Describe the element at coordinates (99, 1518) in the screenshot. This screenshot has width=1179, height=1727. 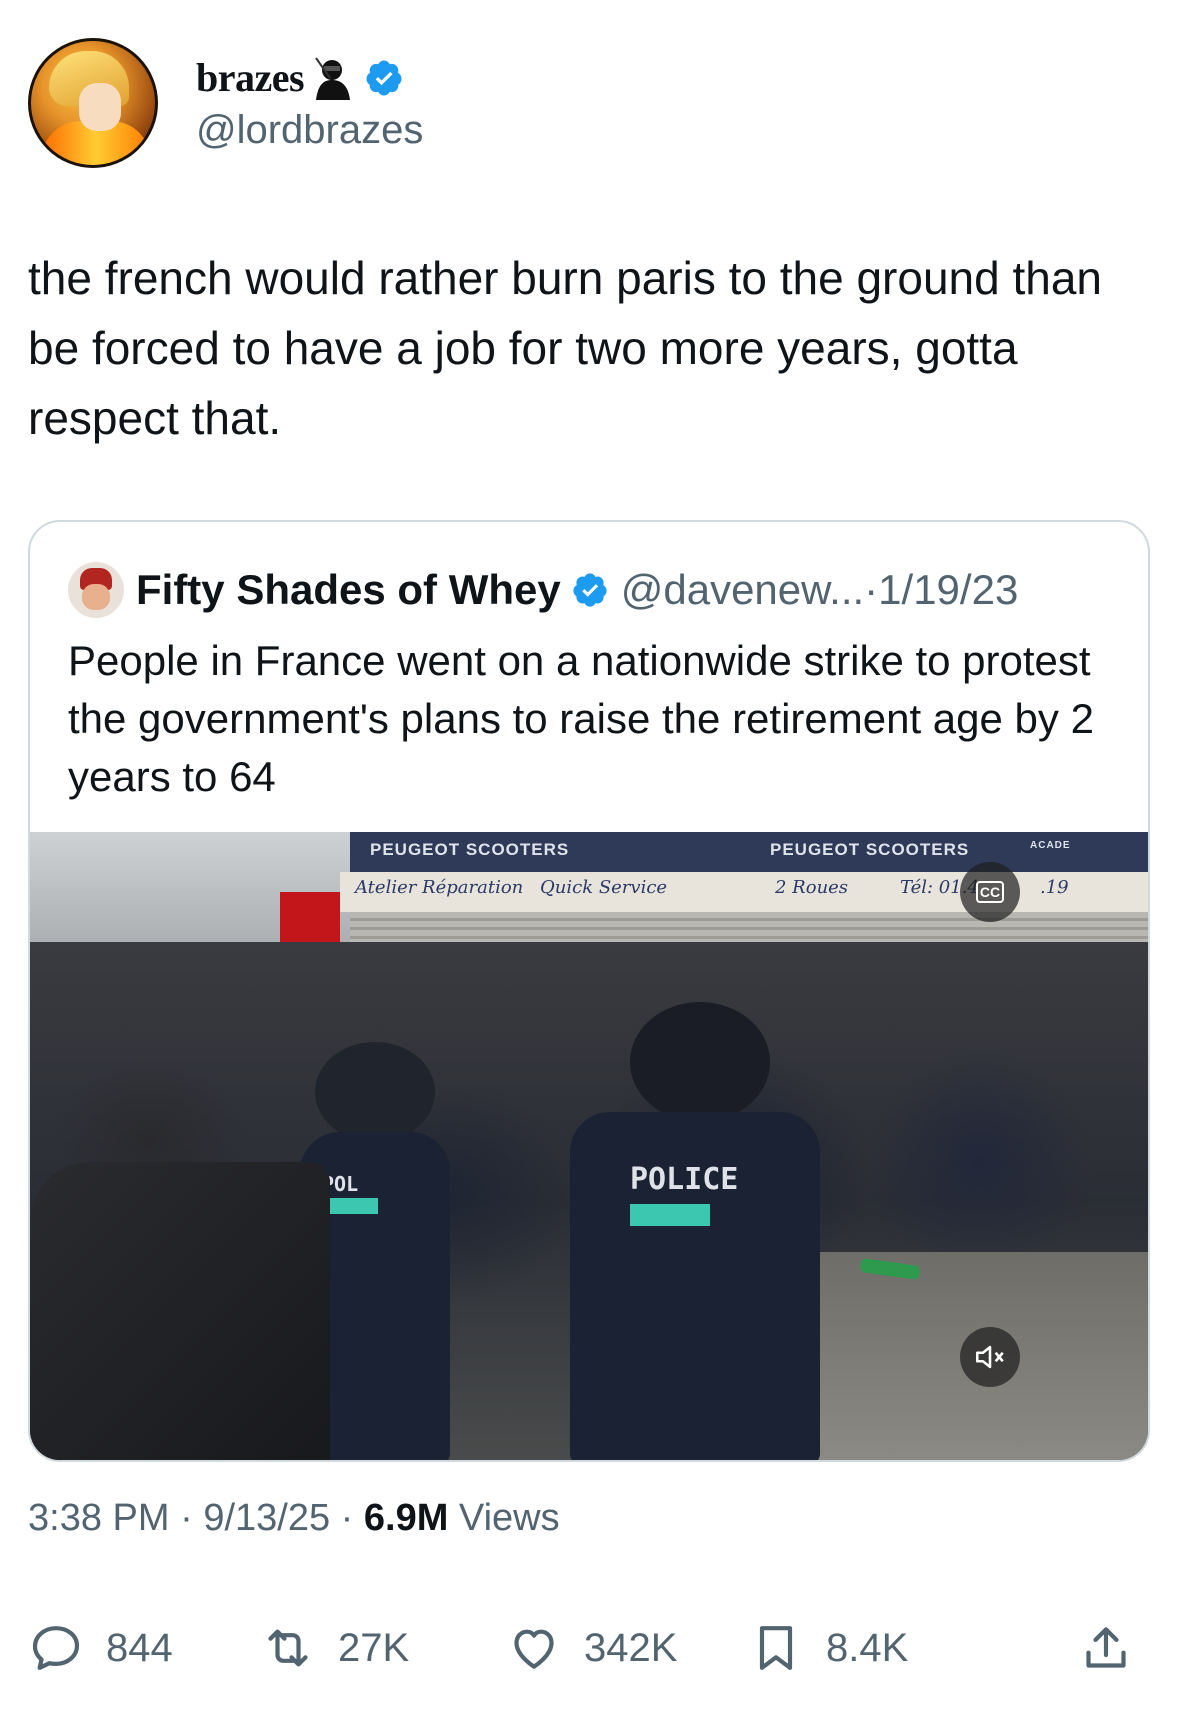
I see `tweet-time: 3:38 PM` at that location.